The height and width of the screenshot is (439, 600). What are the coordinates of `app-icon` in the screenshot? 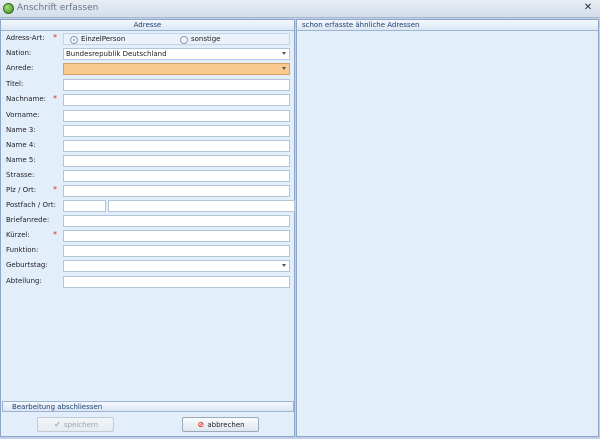 It's located at (8, 8).